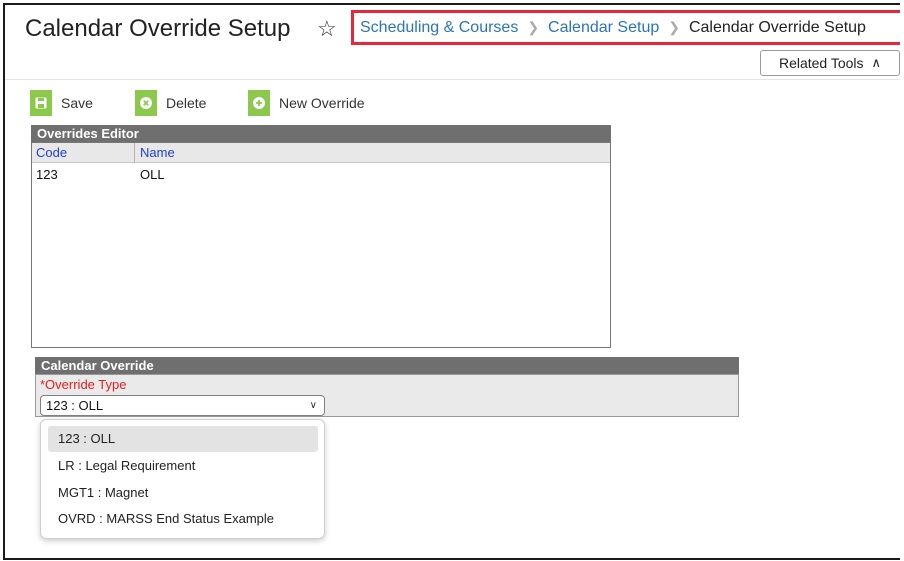 This screenshot has height=561, width=904. Describe the element at coordinates (158, 28) in the screenshot. I see `page-title: Calendar Override Setup` at that location.